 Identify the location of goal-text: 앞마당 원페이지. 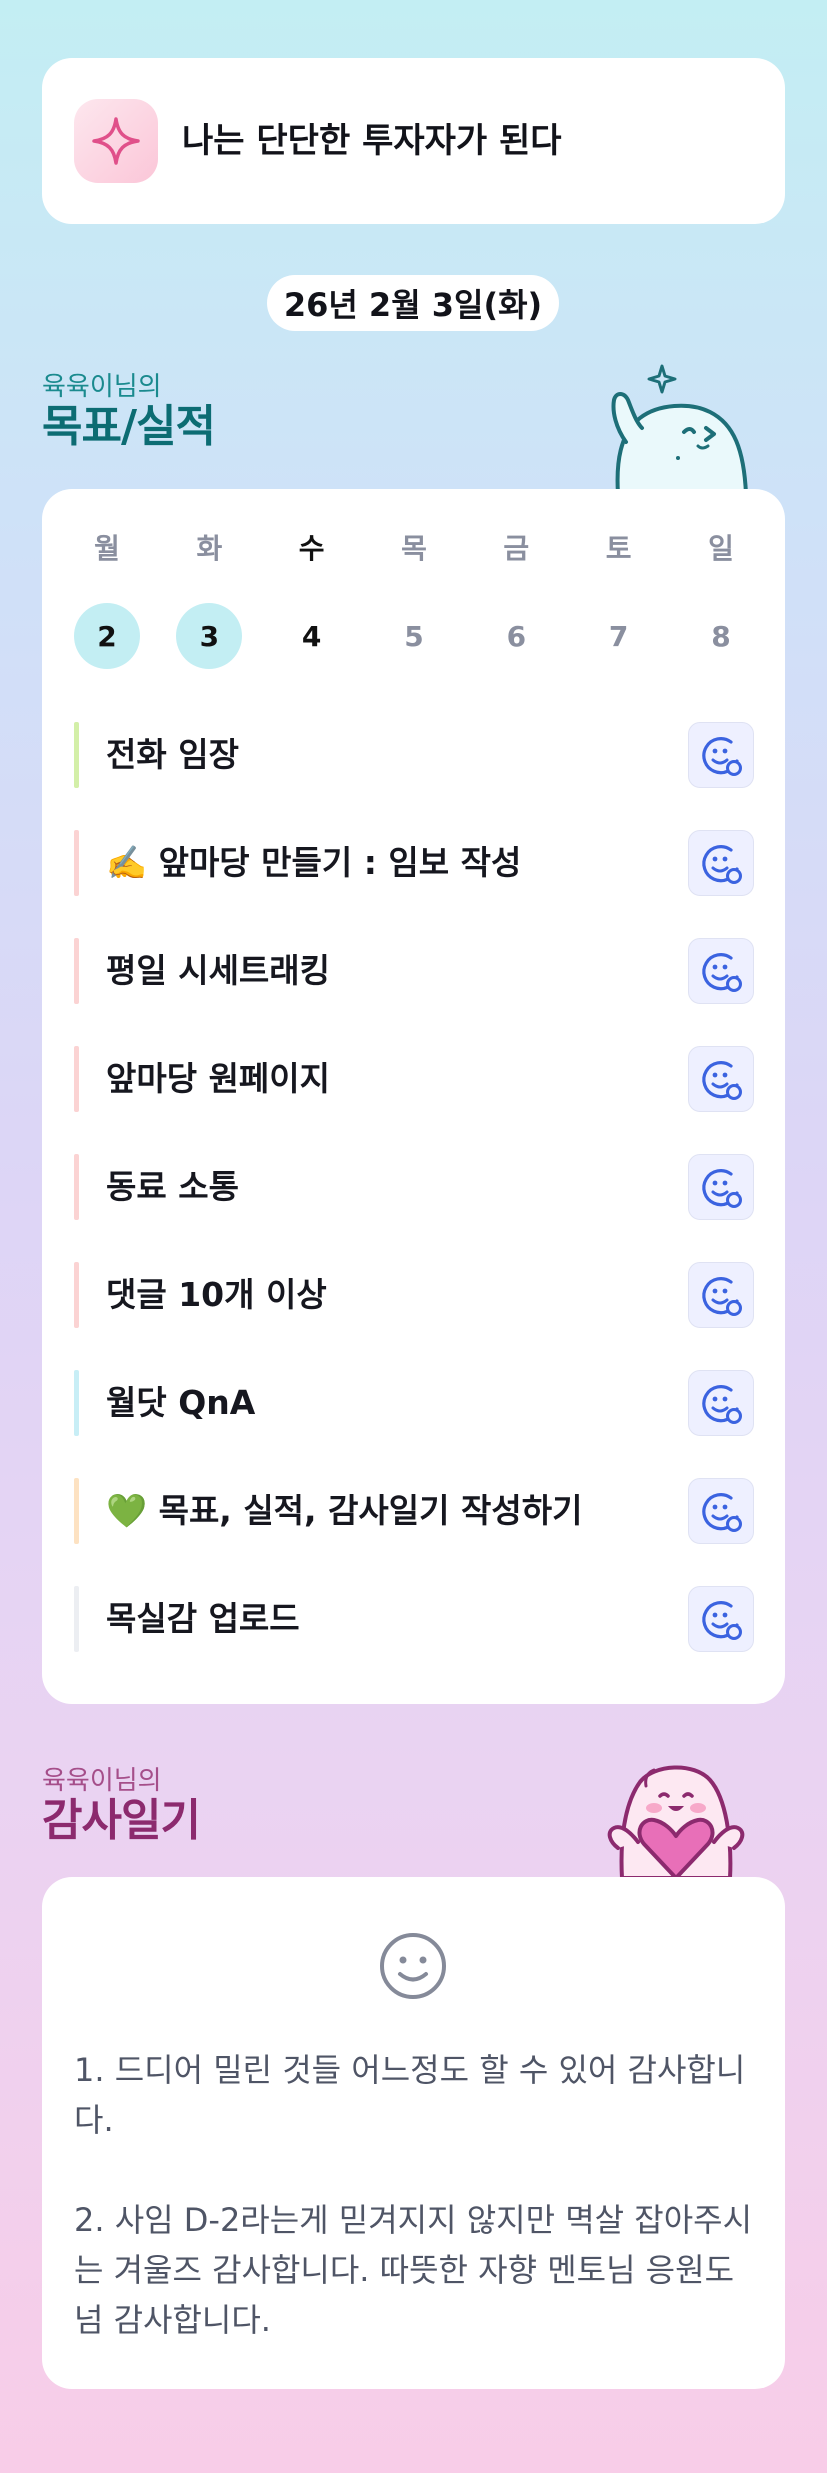
(218, 1078).